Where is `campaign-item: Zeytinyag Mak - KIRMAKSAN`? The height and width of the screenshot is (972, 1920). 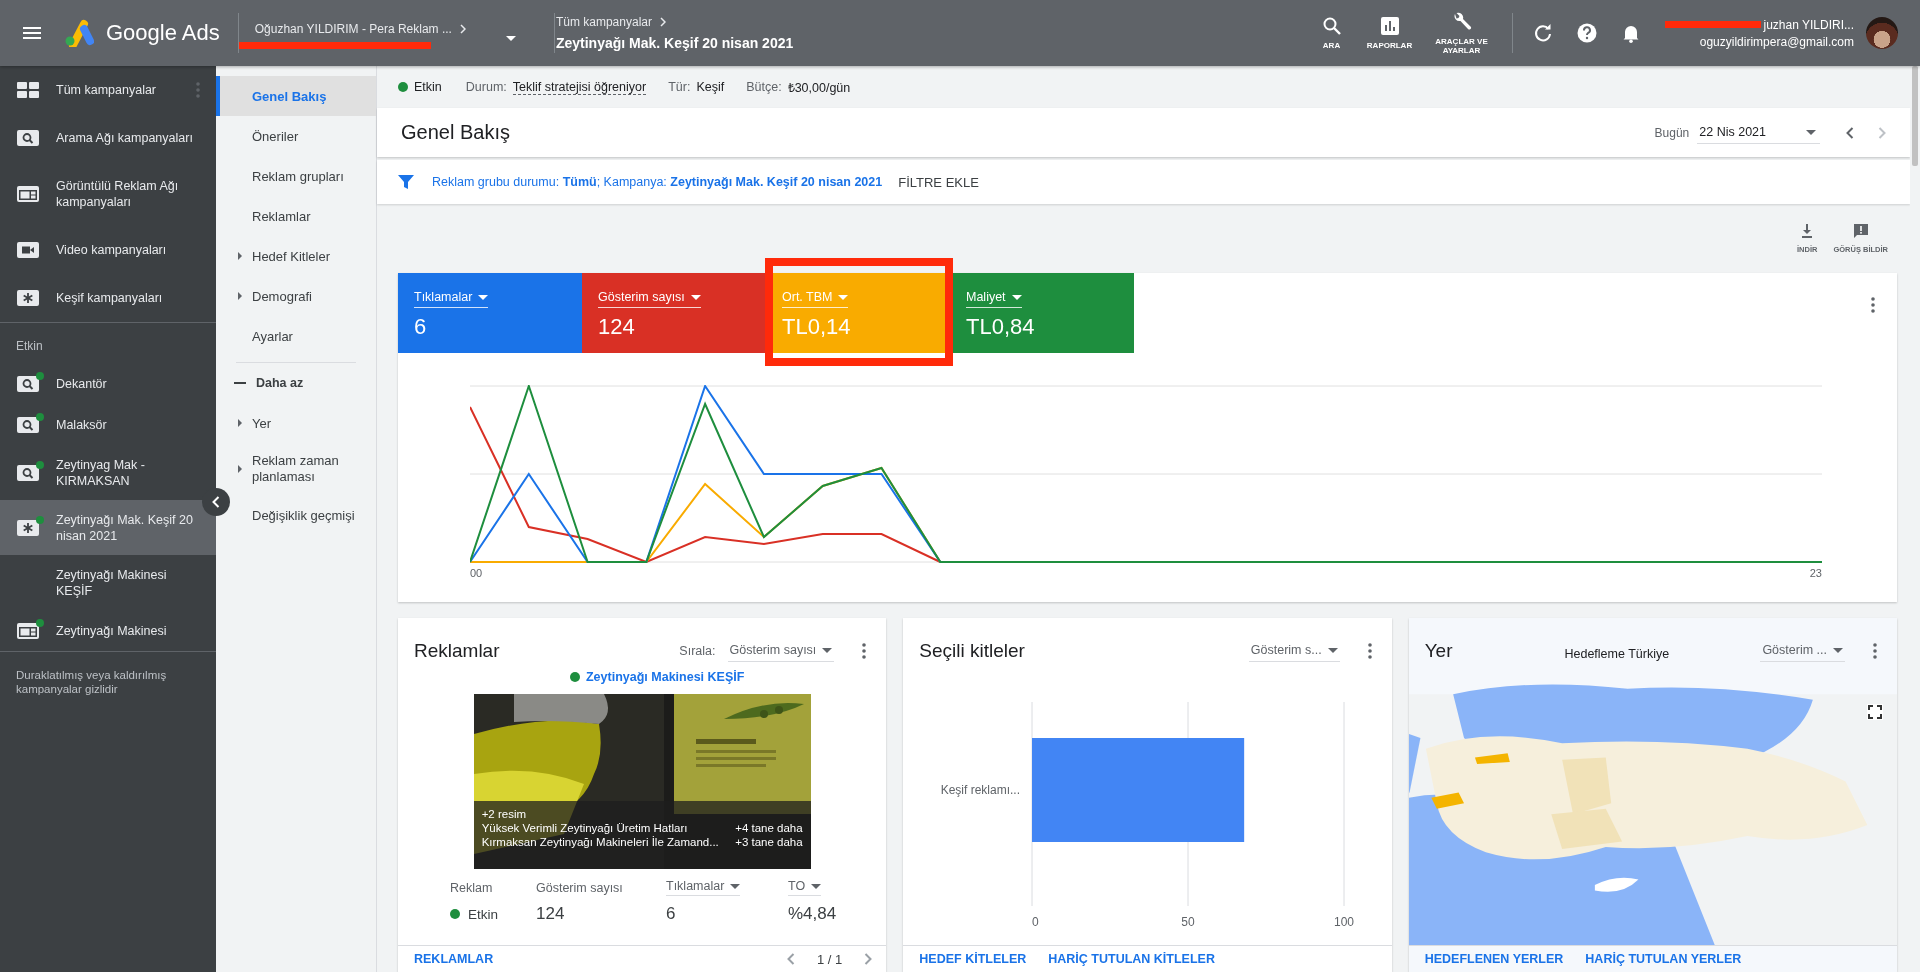 campaign-item: Zeytinyag Mak - KIRMAKSAN is located at coordinates (108, 472).